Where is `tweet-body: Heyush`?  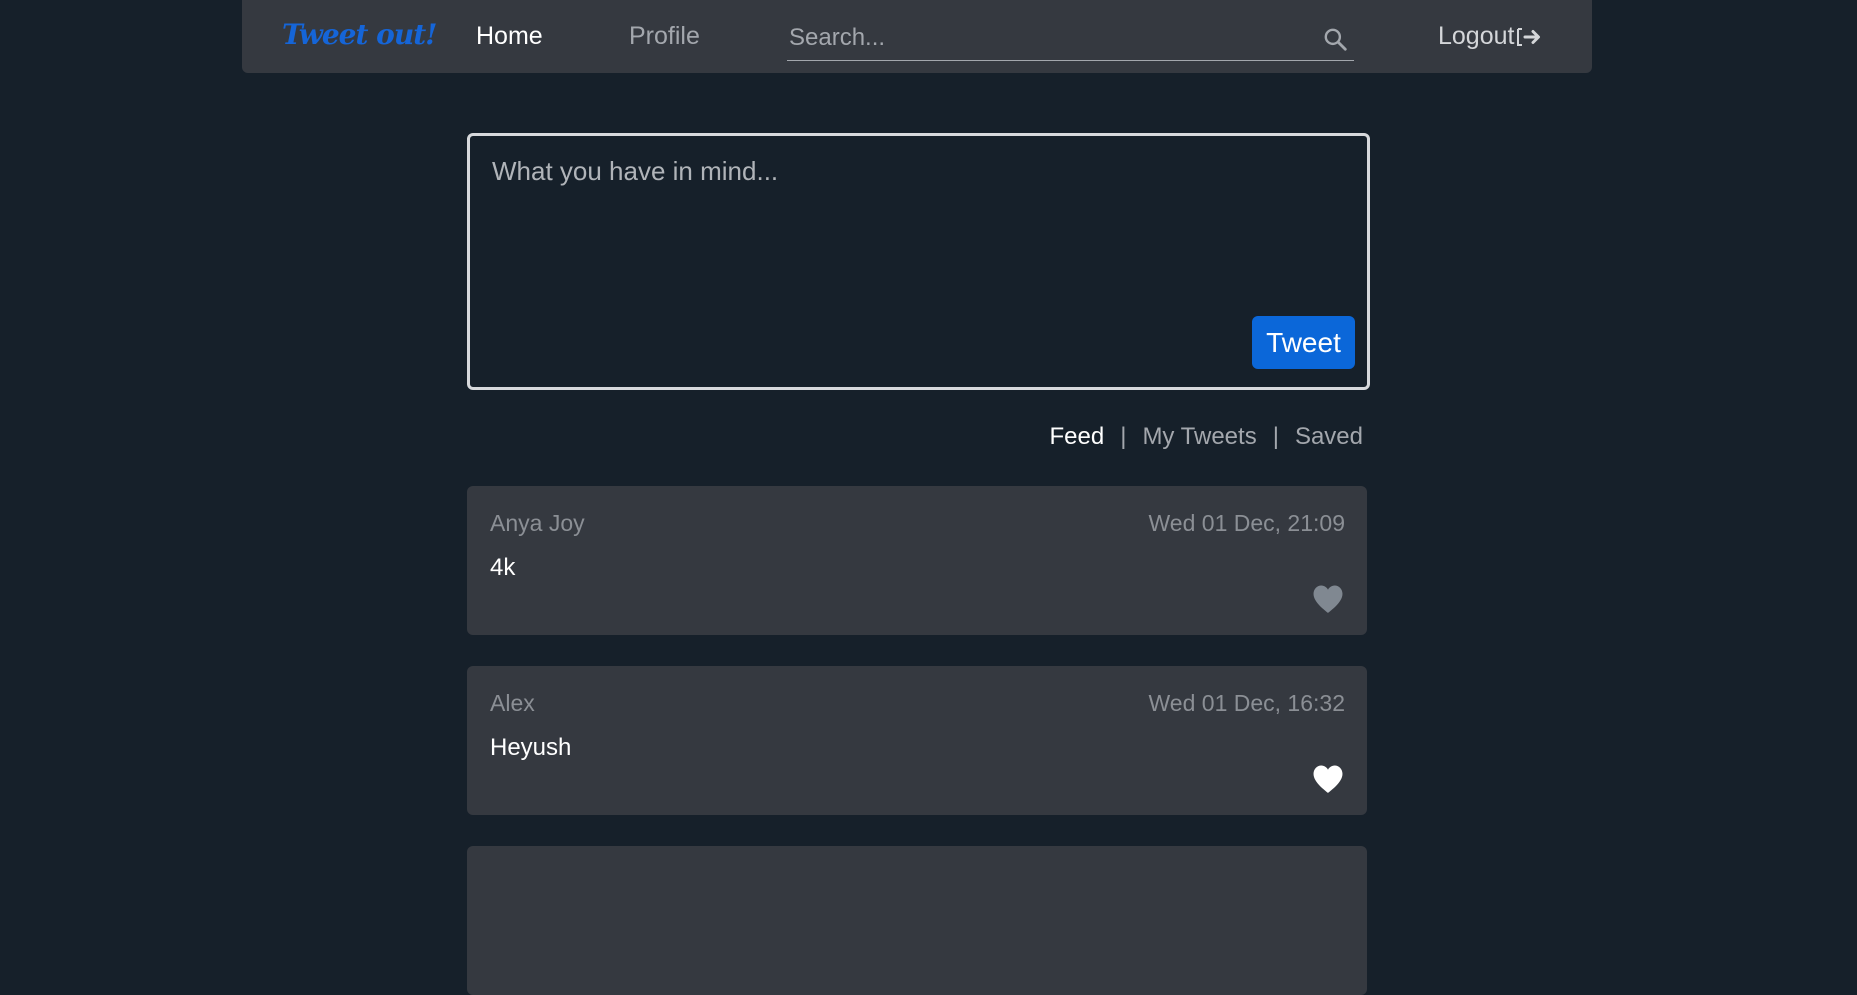
tweet-body: Heyush is located at coordinates (531, 747).